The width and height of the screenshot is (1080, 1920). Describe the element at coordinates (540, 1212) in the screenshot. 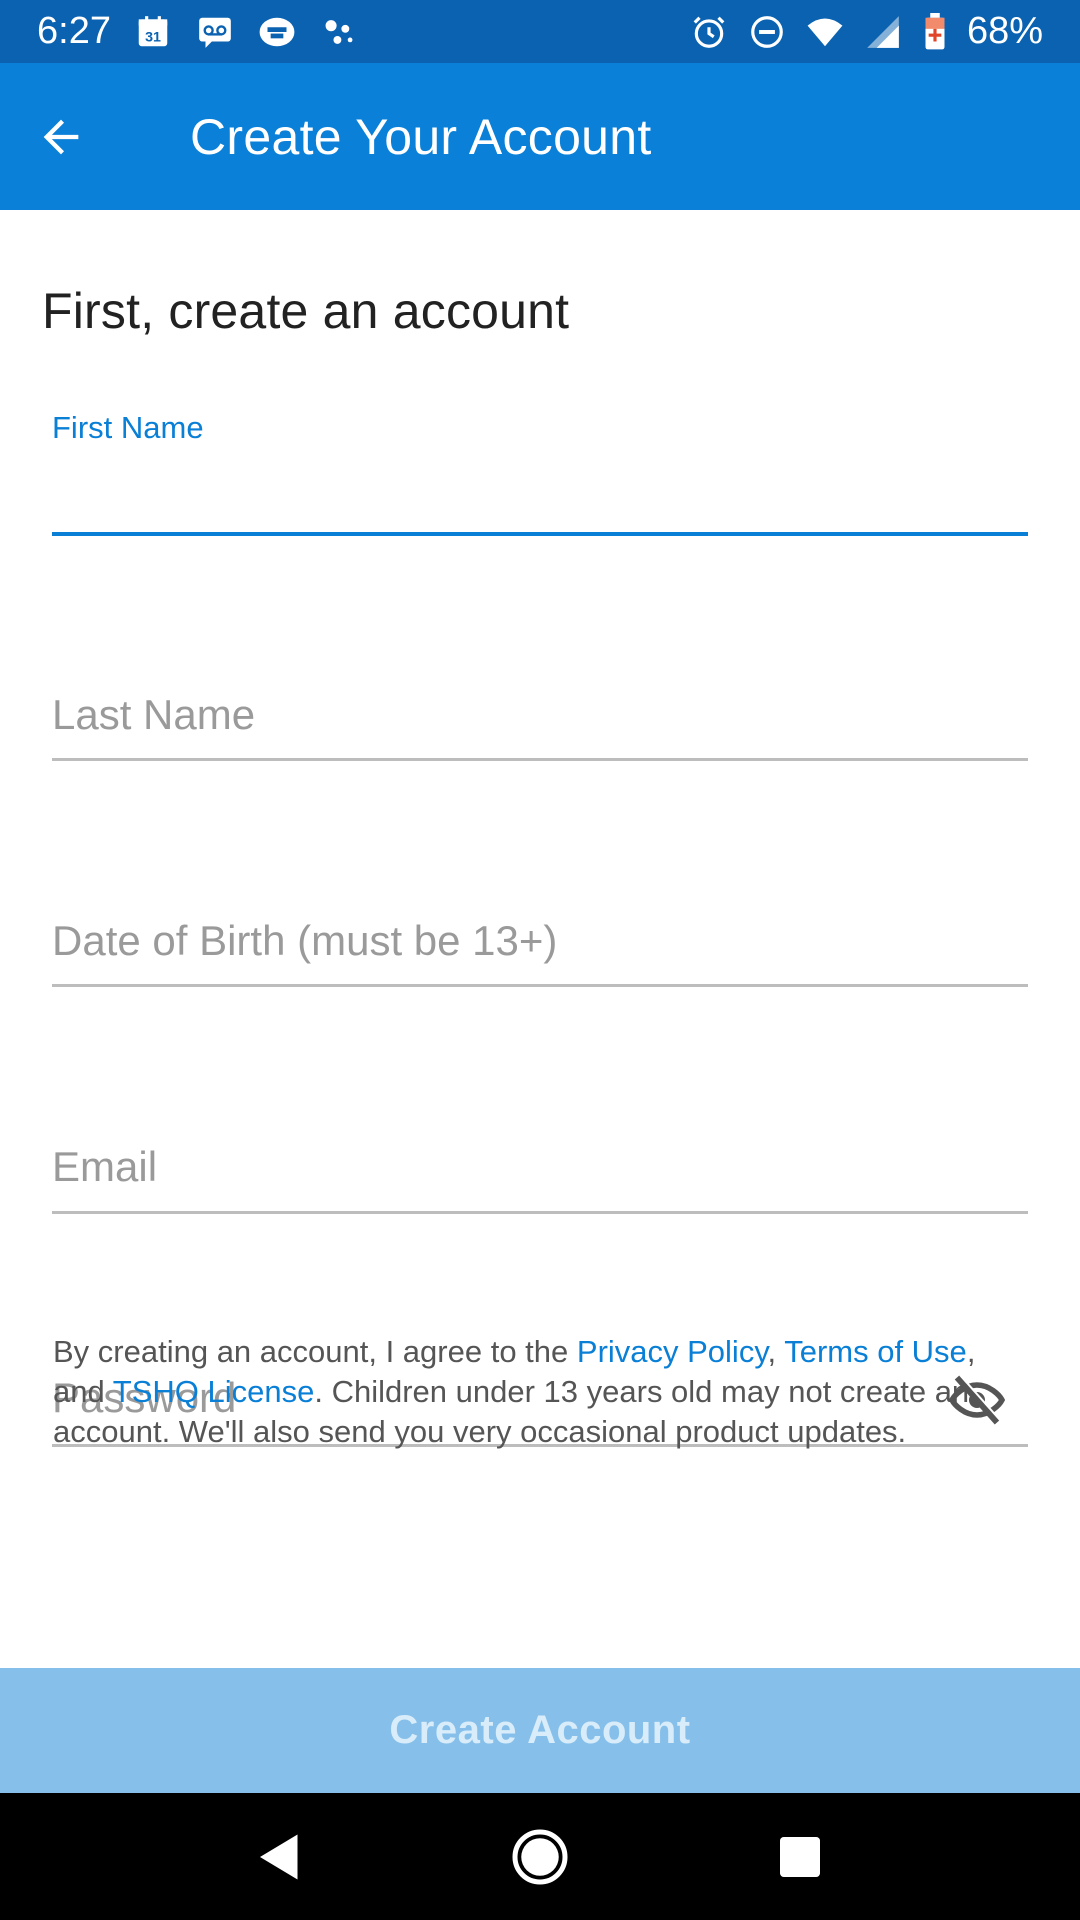

I see `email-underline` at that location.